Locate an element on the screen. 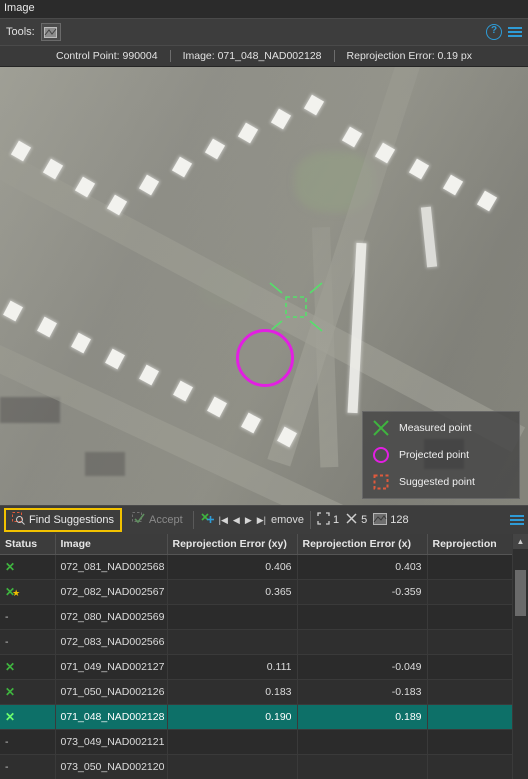 The width and height of the screenshot is (528, 779). nav-next-button: ▶ is located at coordinates (248, 520).